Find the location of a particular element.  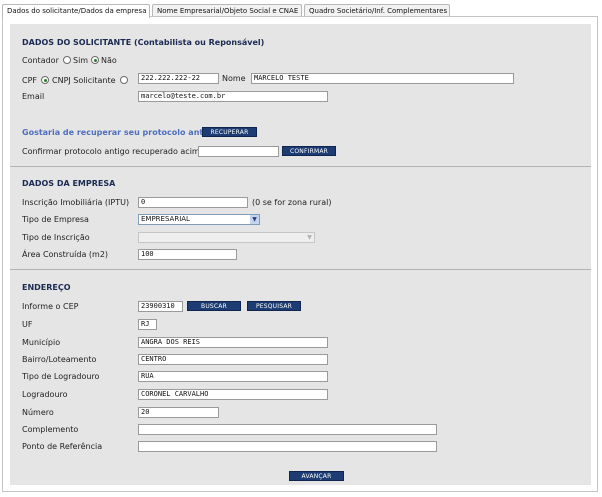

municipio-input: ANGRA DOS REIS is located at coordinates (233, 342).